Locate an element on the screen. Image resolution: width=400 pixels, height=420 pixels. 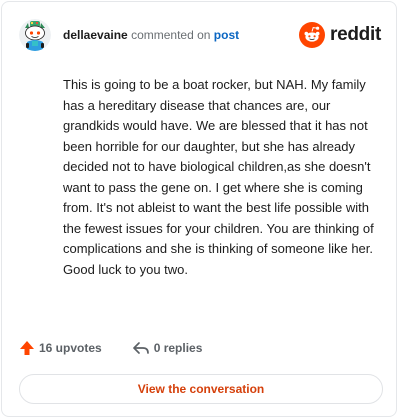
upvote-button: 16 upvotes is located at coordinates (60, 348).